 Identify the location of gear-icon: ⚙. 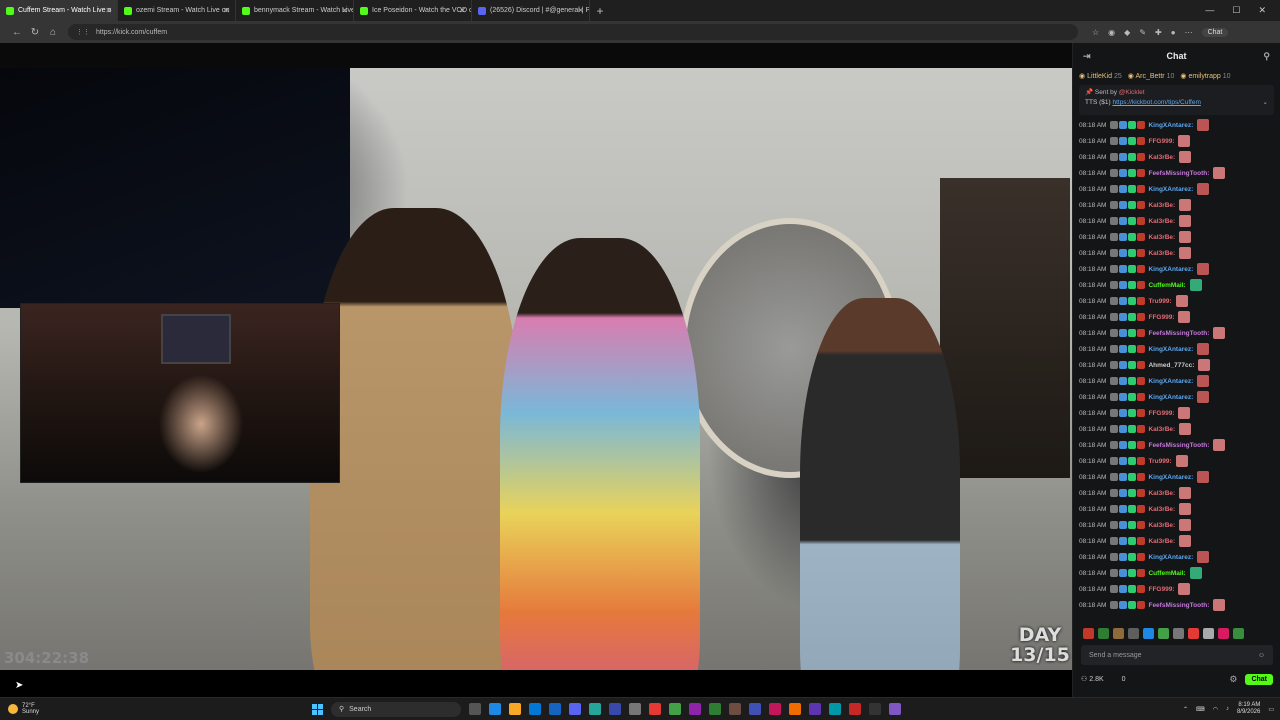
(1233, 679).